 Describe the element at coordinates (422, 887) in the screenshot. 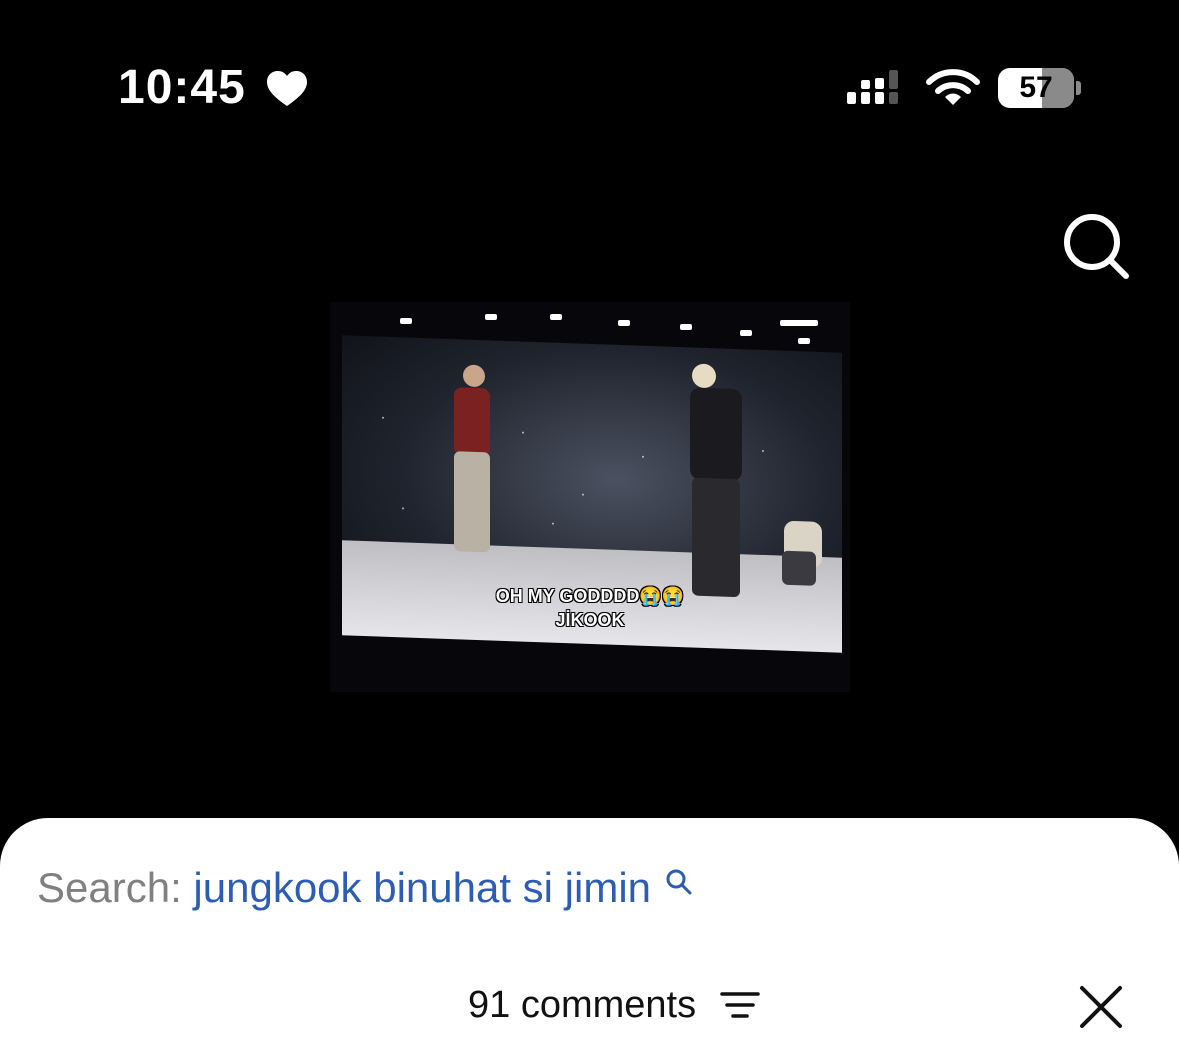

I see `search-query-link: jungkook binuhat si jimin` at that location.